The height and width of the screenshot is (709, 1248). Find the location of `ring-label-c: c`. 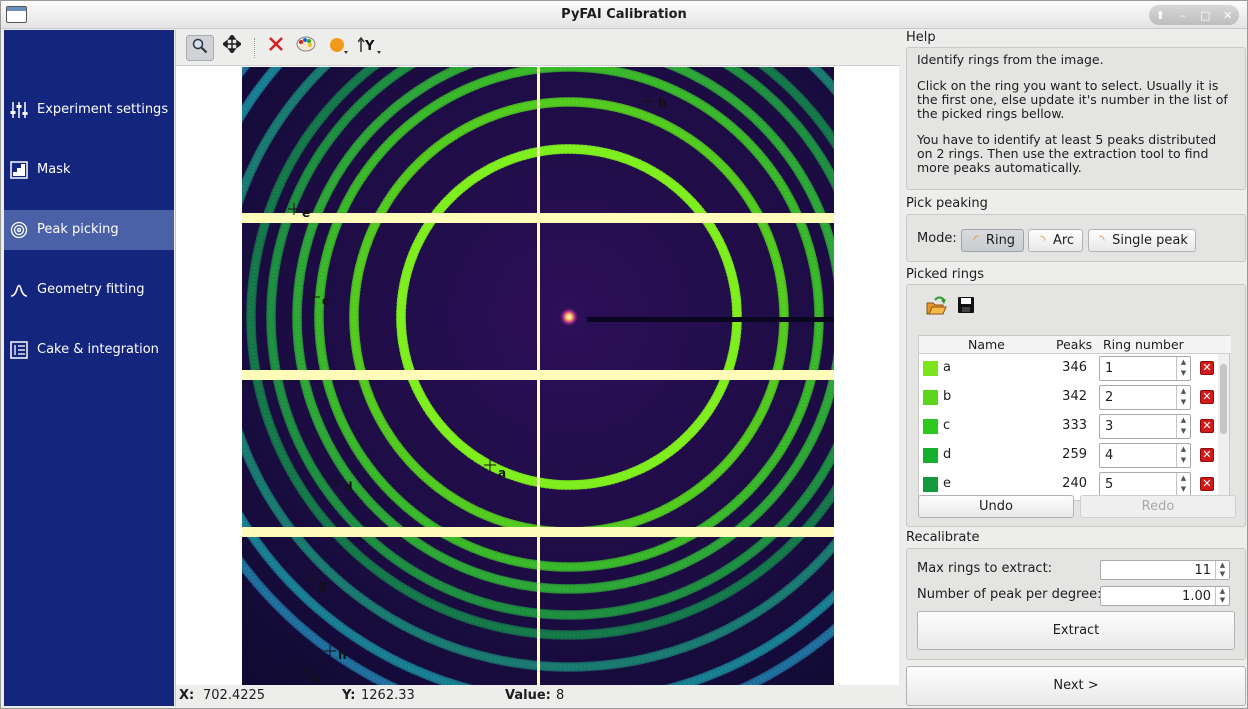

ring-label-c: c is located at coordinates (325, 301).